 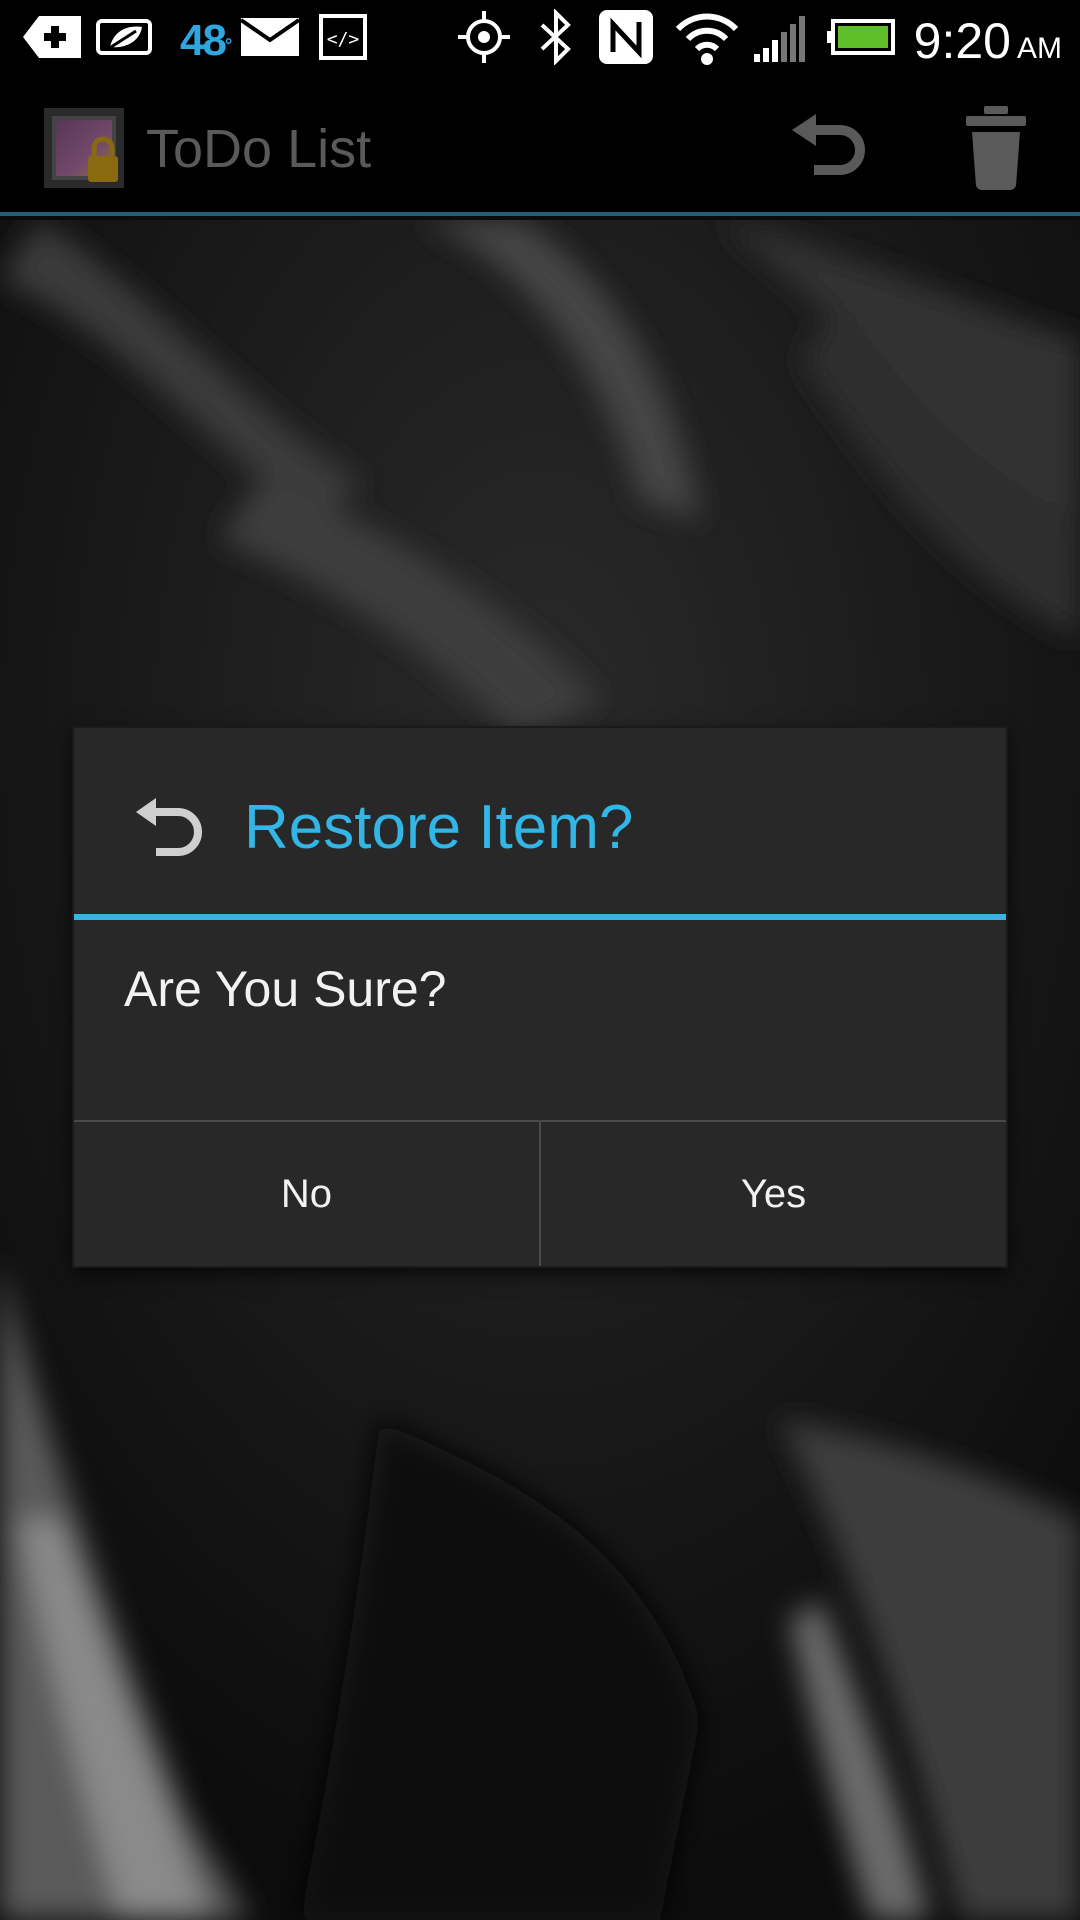 I want to click on clock: 9:20 AM, so click(x=988, y=41).